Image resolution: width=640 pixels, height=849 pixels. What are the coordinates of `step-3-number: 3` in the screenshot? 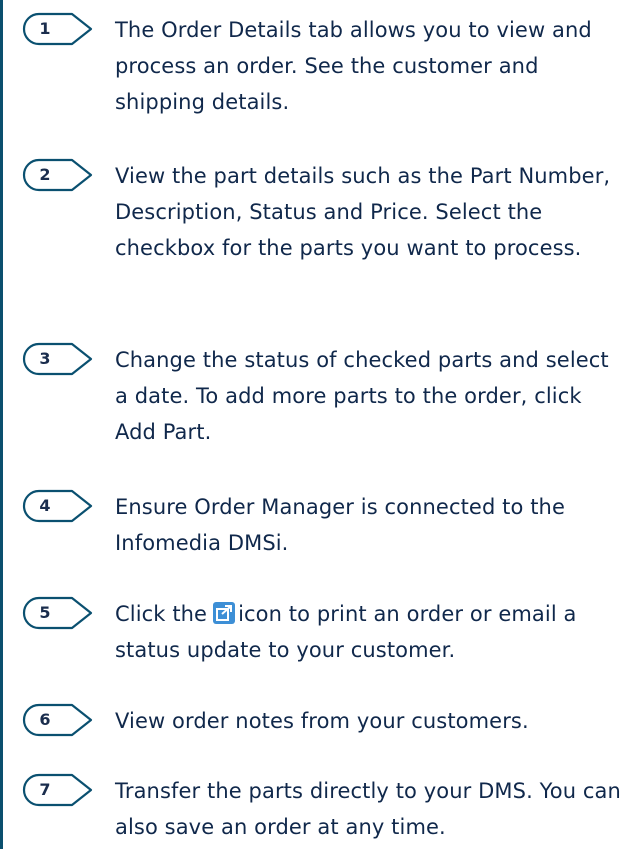 It's located at (45, 358).